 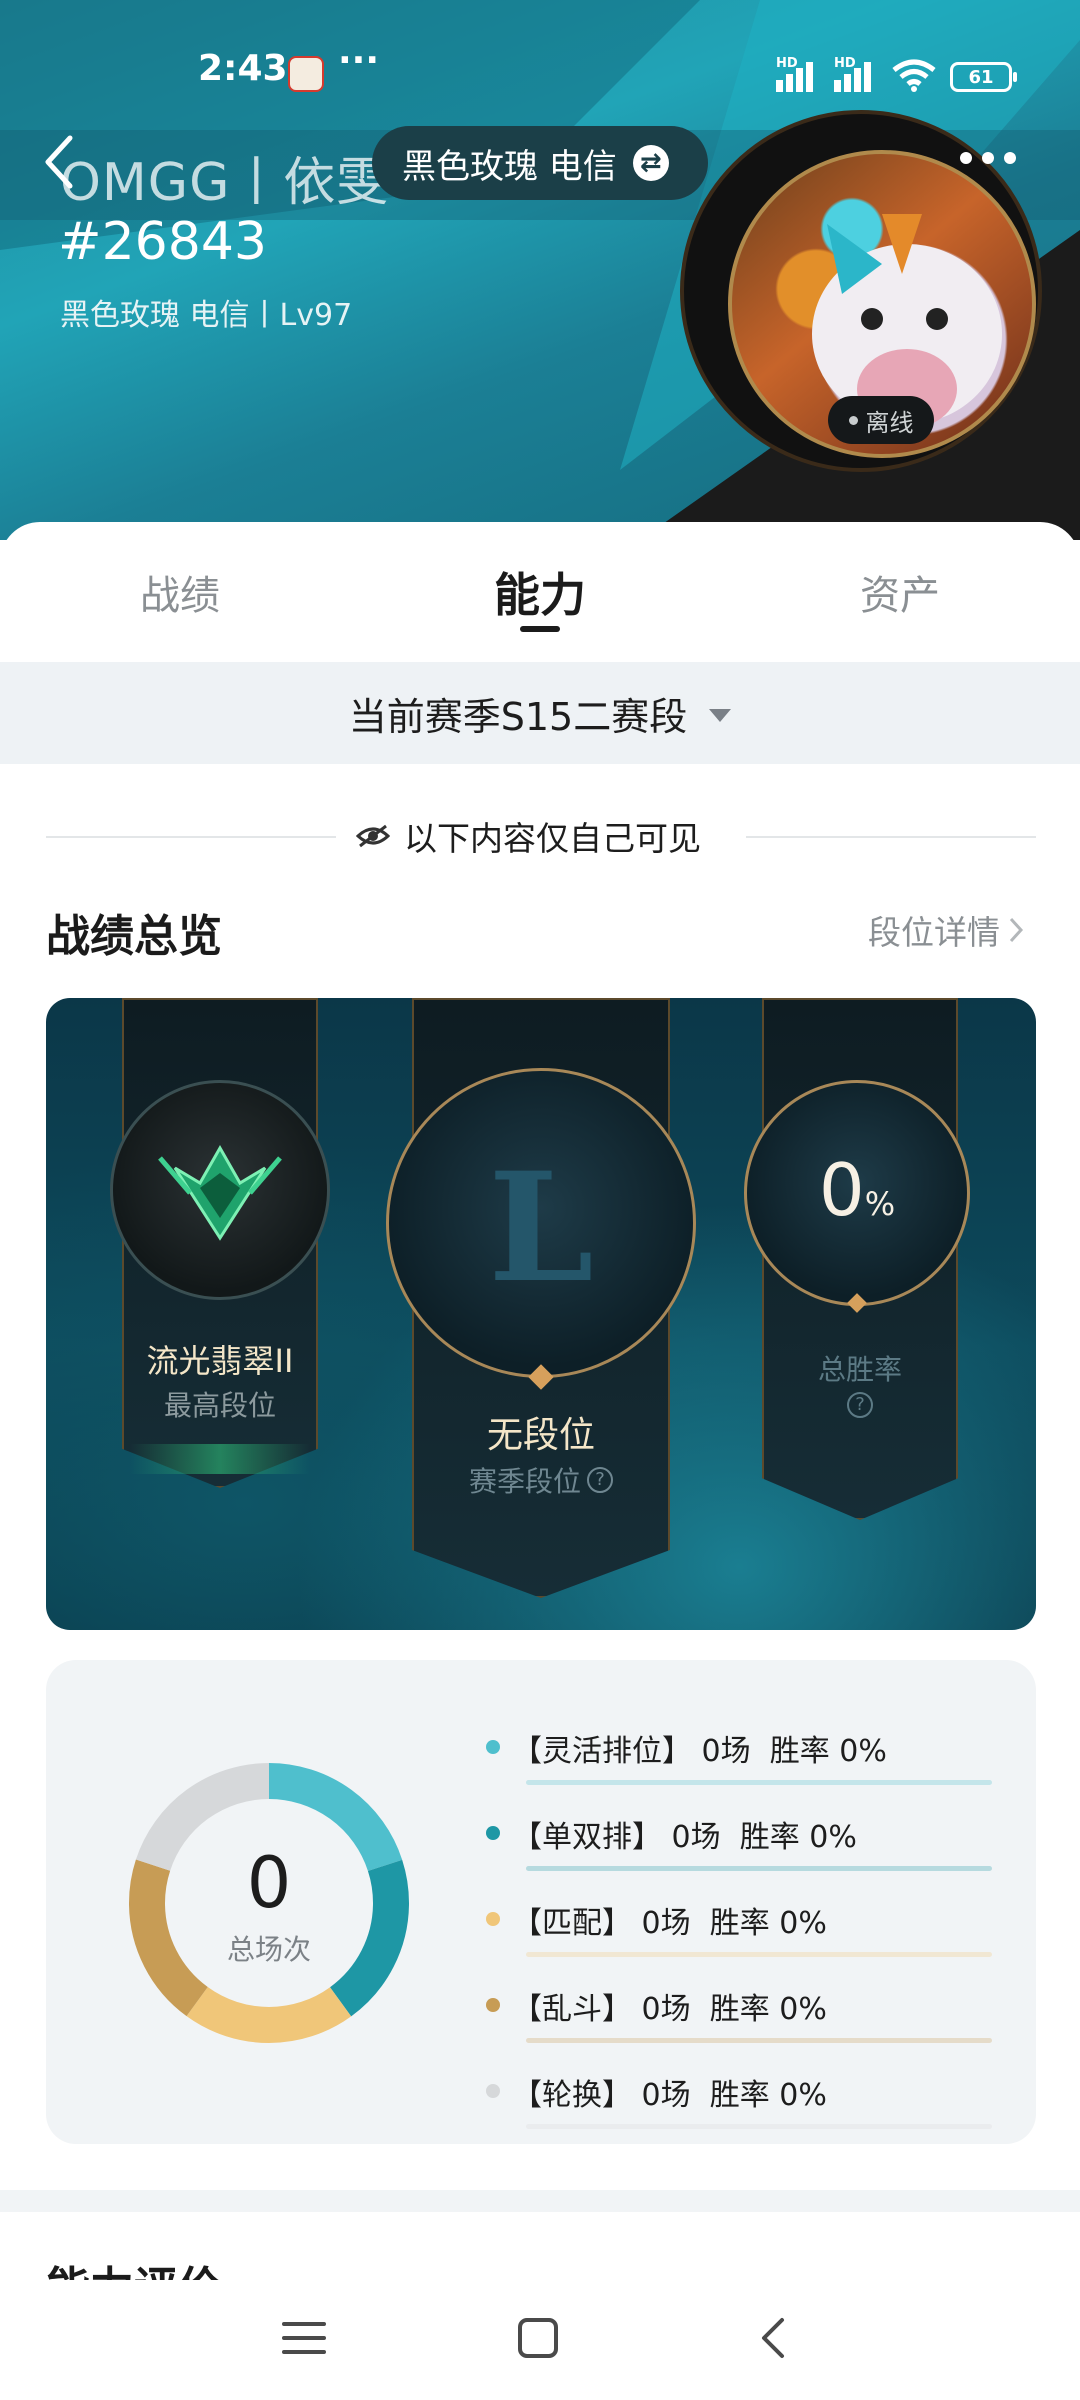 What do you see at coordinates (587, 1837) in the screenshot?
I see `queue-name: 【单双排】` at bounding box center [587, 1837].